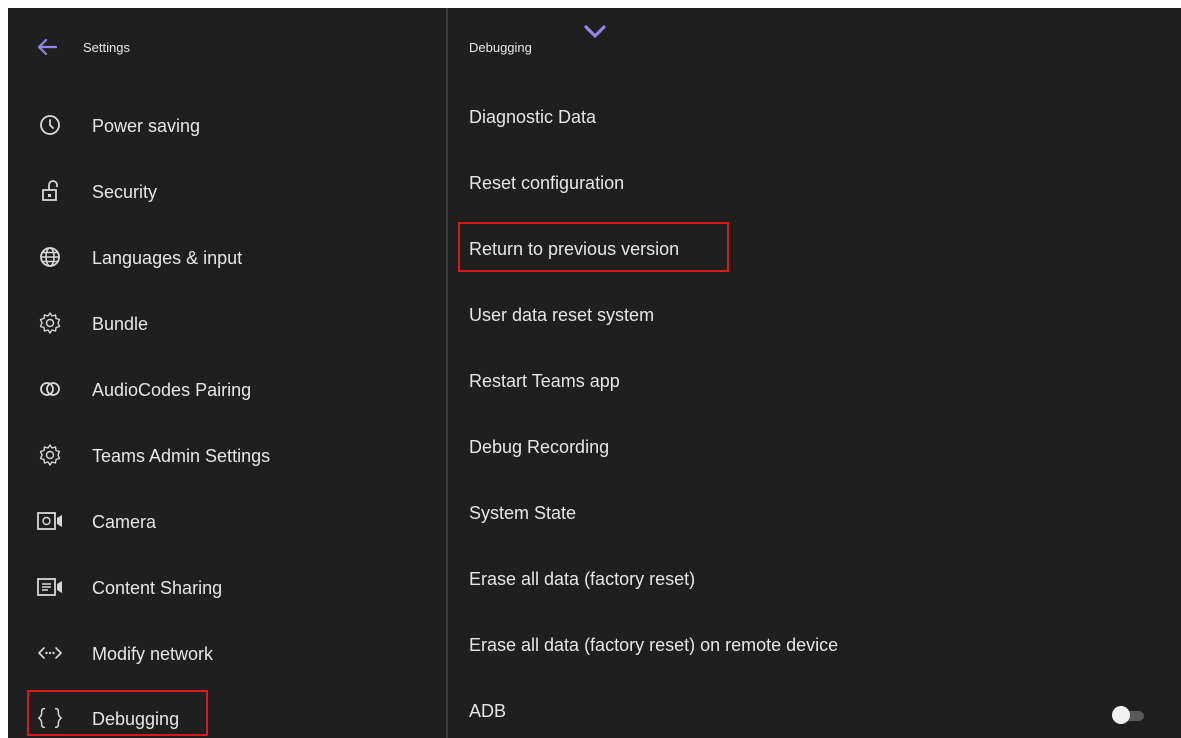  I want to click on sidebar-item-label: Camera, so click(124, 522).